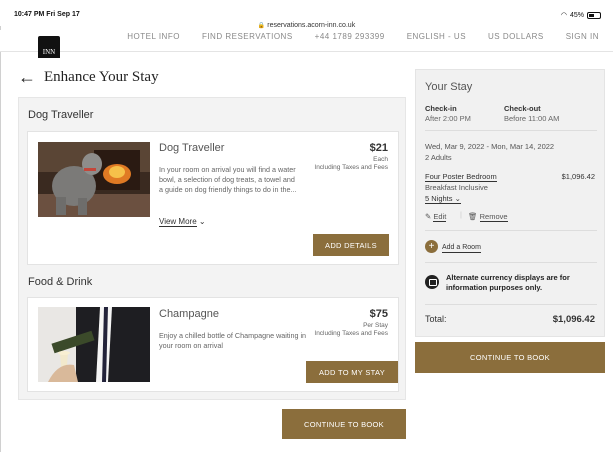 This screenshot has height=452, width=613. I want to click on wifi-icon: ◠, so click(563, 15).